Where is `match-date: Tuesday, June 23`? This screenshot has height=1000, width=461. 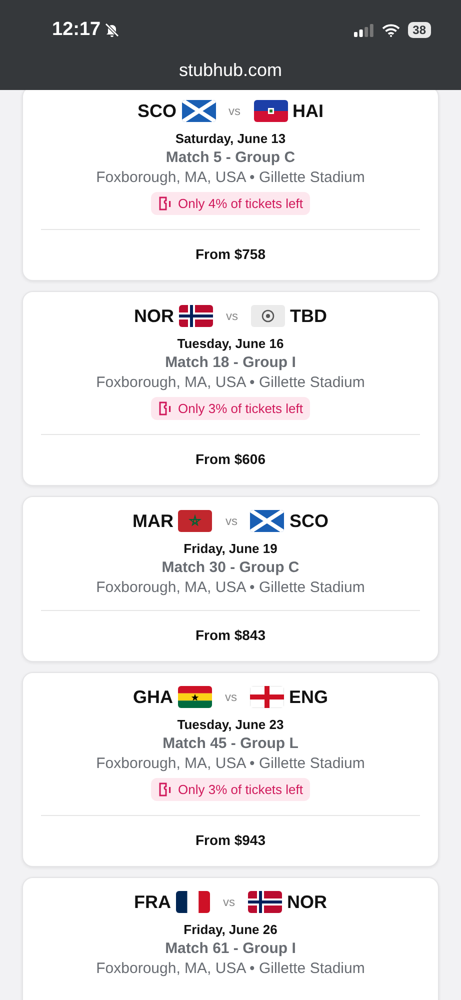
match-date: Tuesday, June 23 is located at coordinates (230, 724).